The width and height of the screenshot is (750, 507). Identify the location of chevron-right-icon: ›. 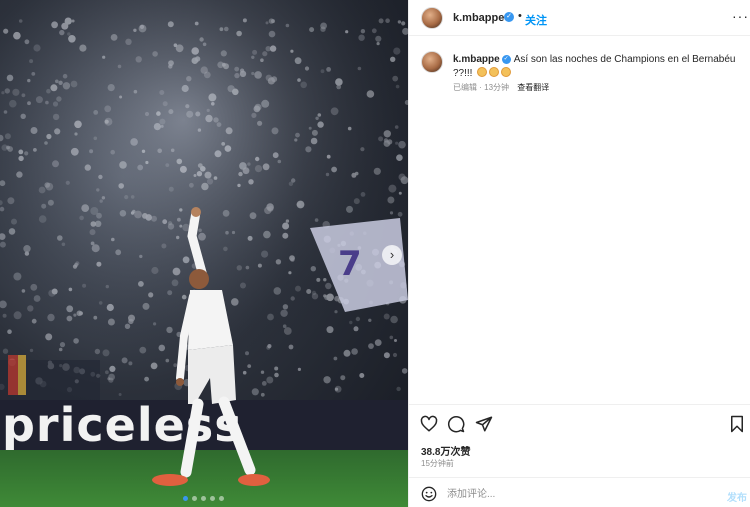
(392, 254).